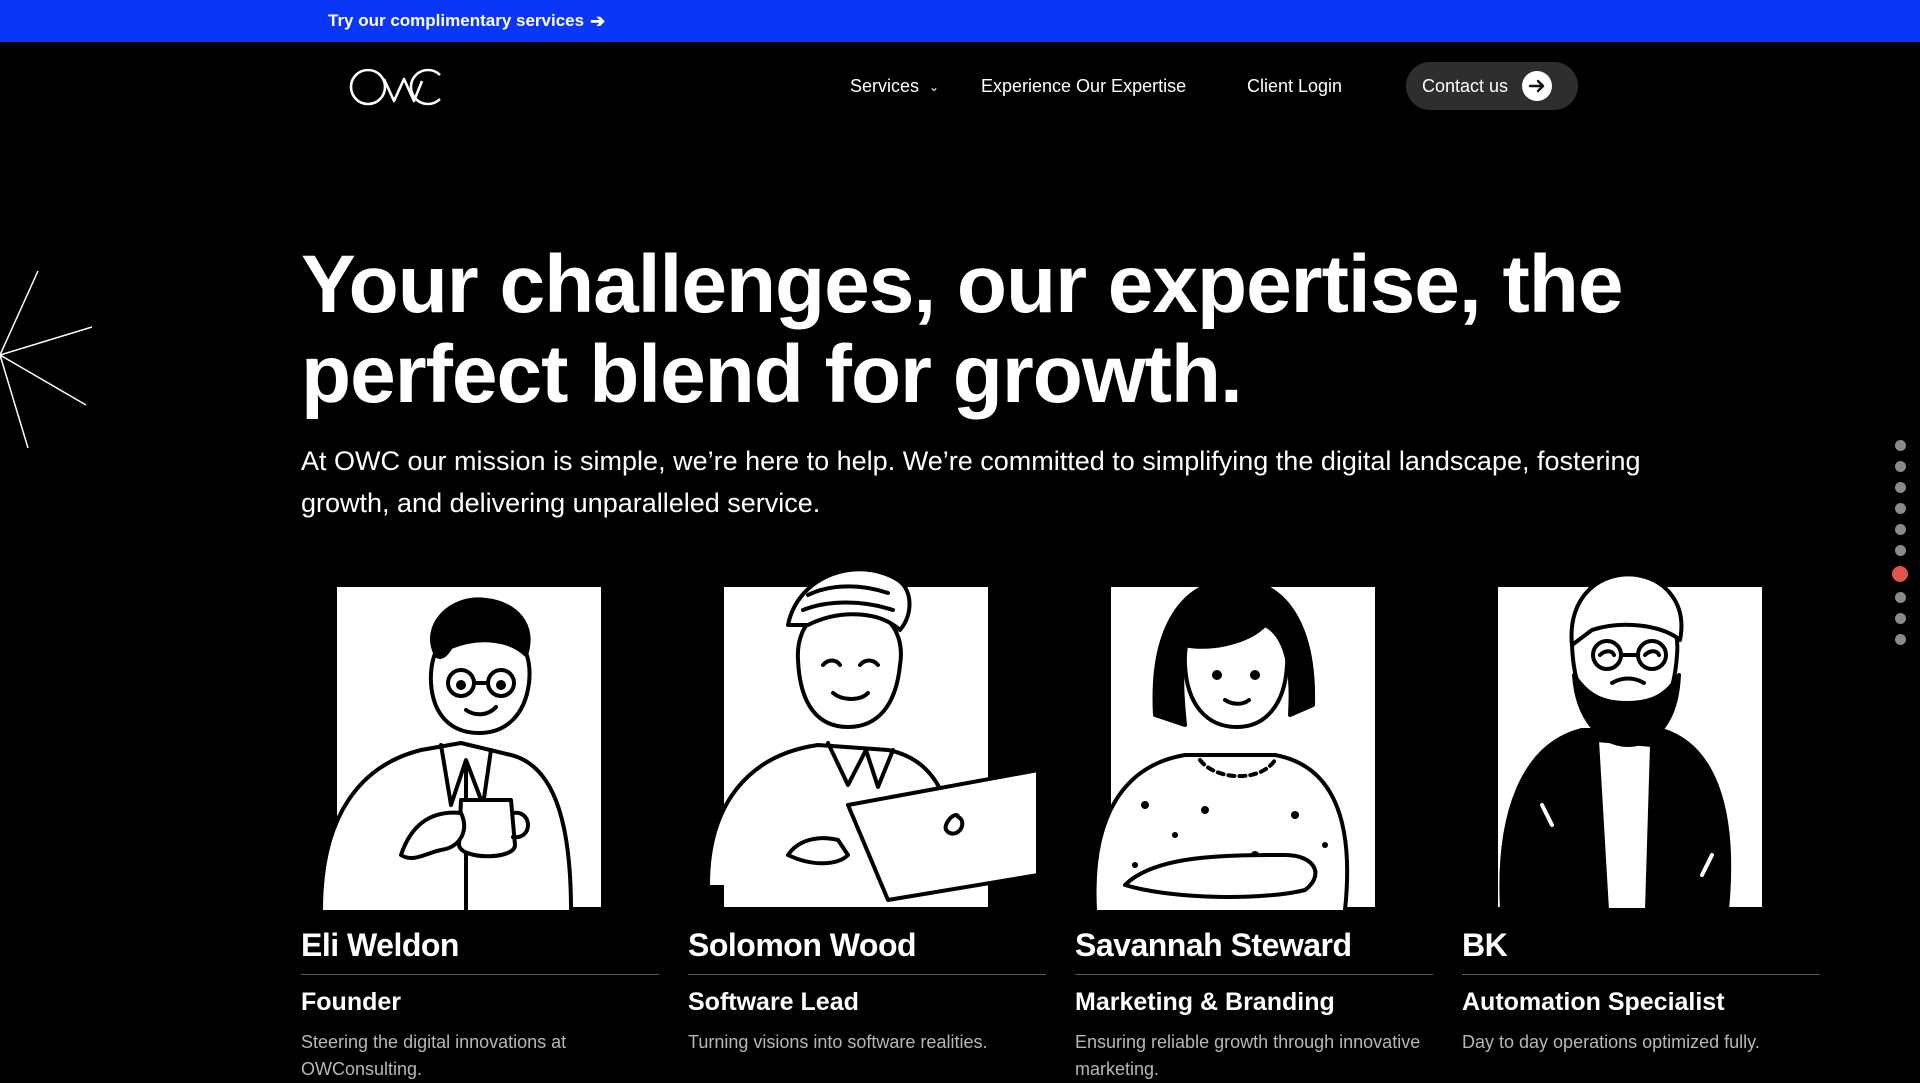 This screenshot has width=1920, height=1083. I want to click on member-role: Founder, so click(351, 1002).